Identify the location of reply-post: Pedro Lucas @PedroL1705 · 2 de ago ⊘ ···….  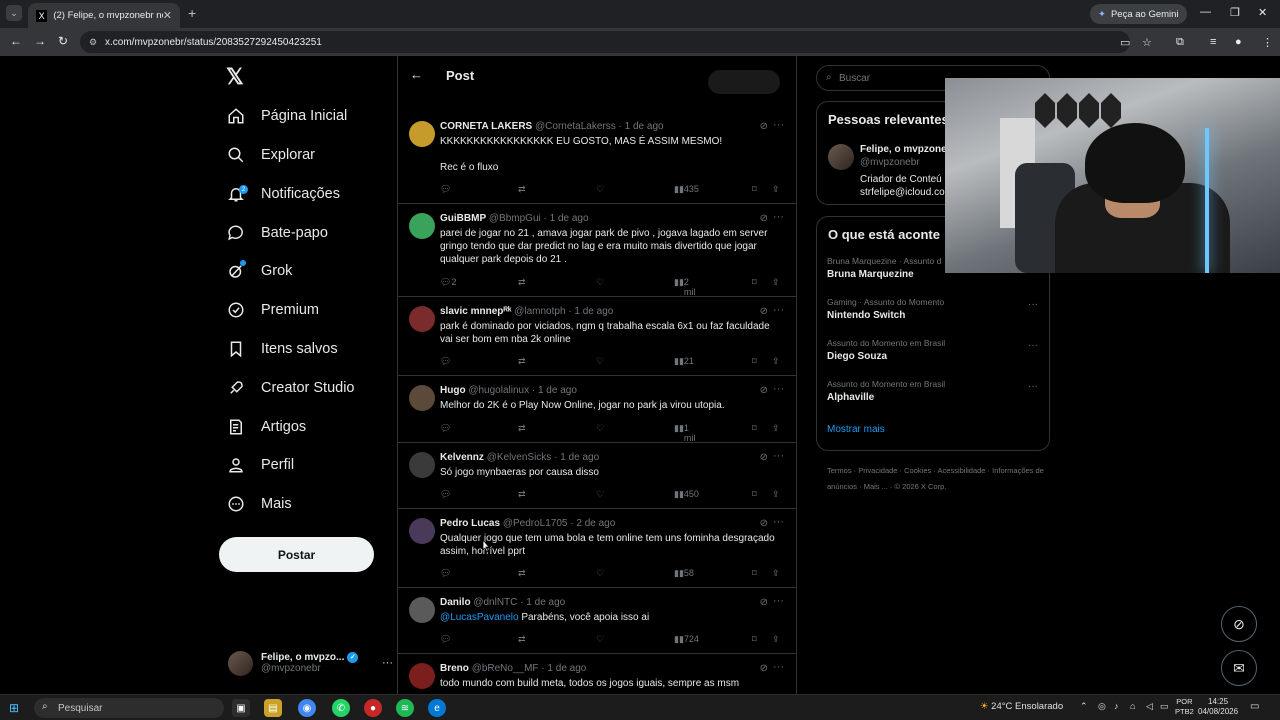
(597, 548).